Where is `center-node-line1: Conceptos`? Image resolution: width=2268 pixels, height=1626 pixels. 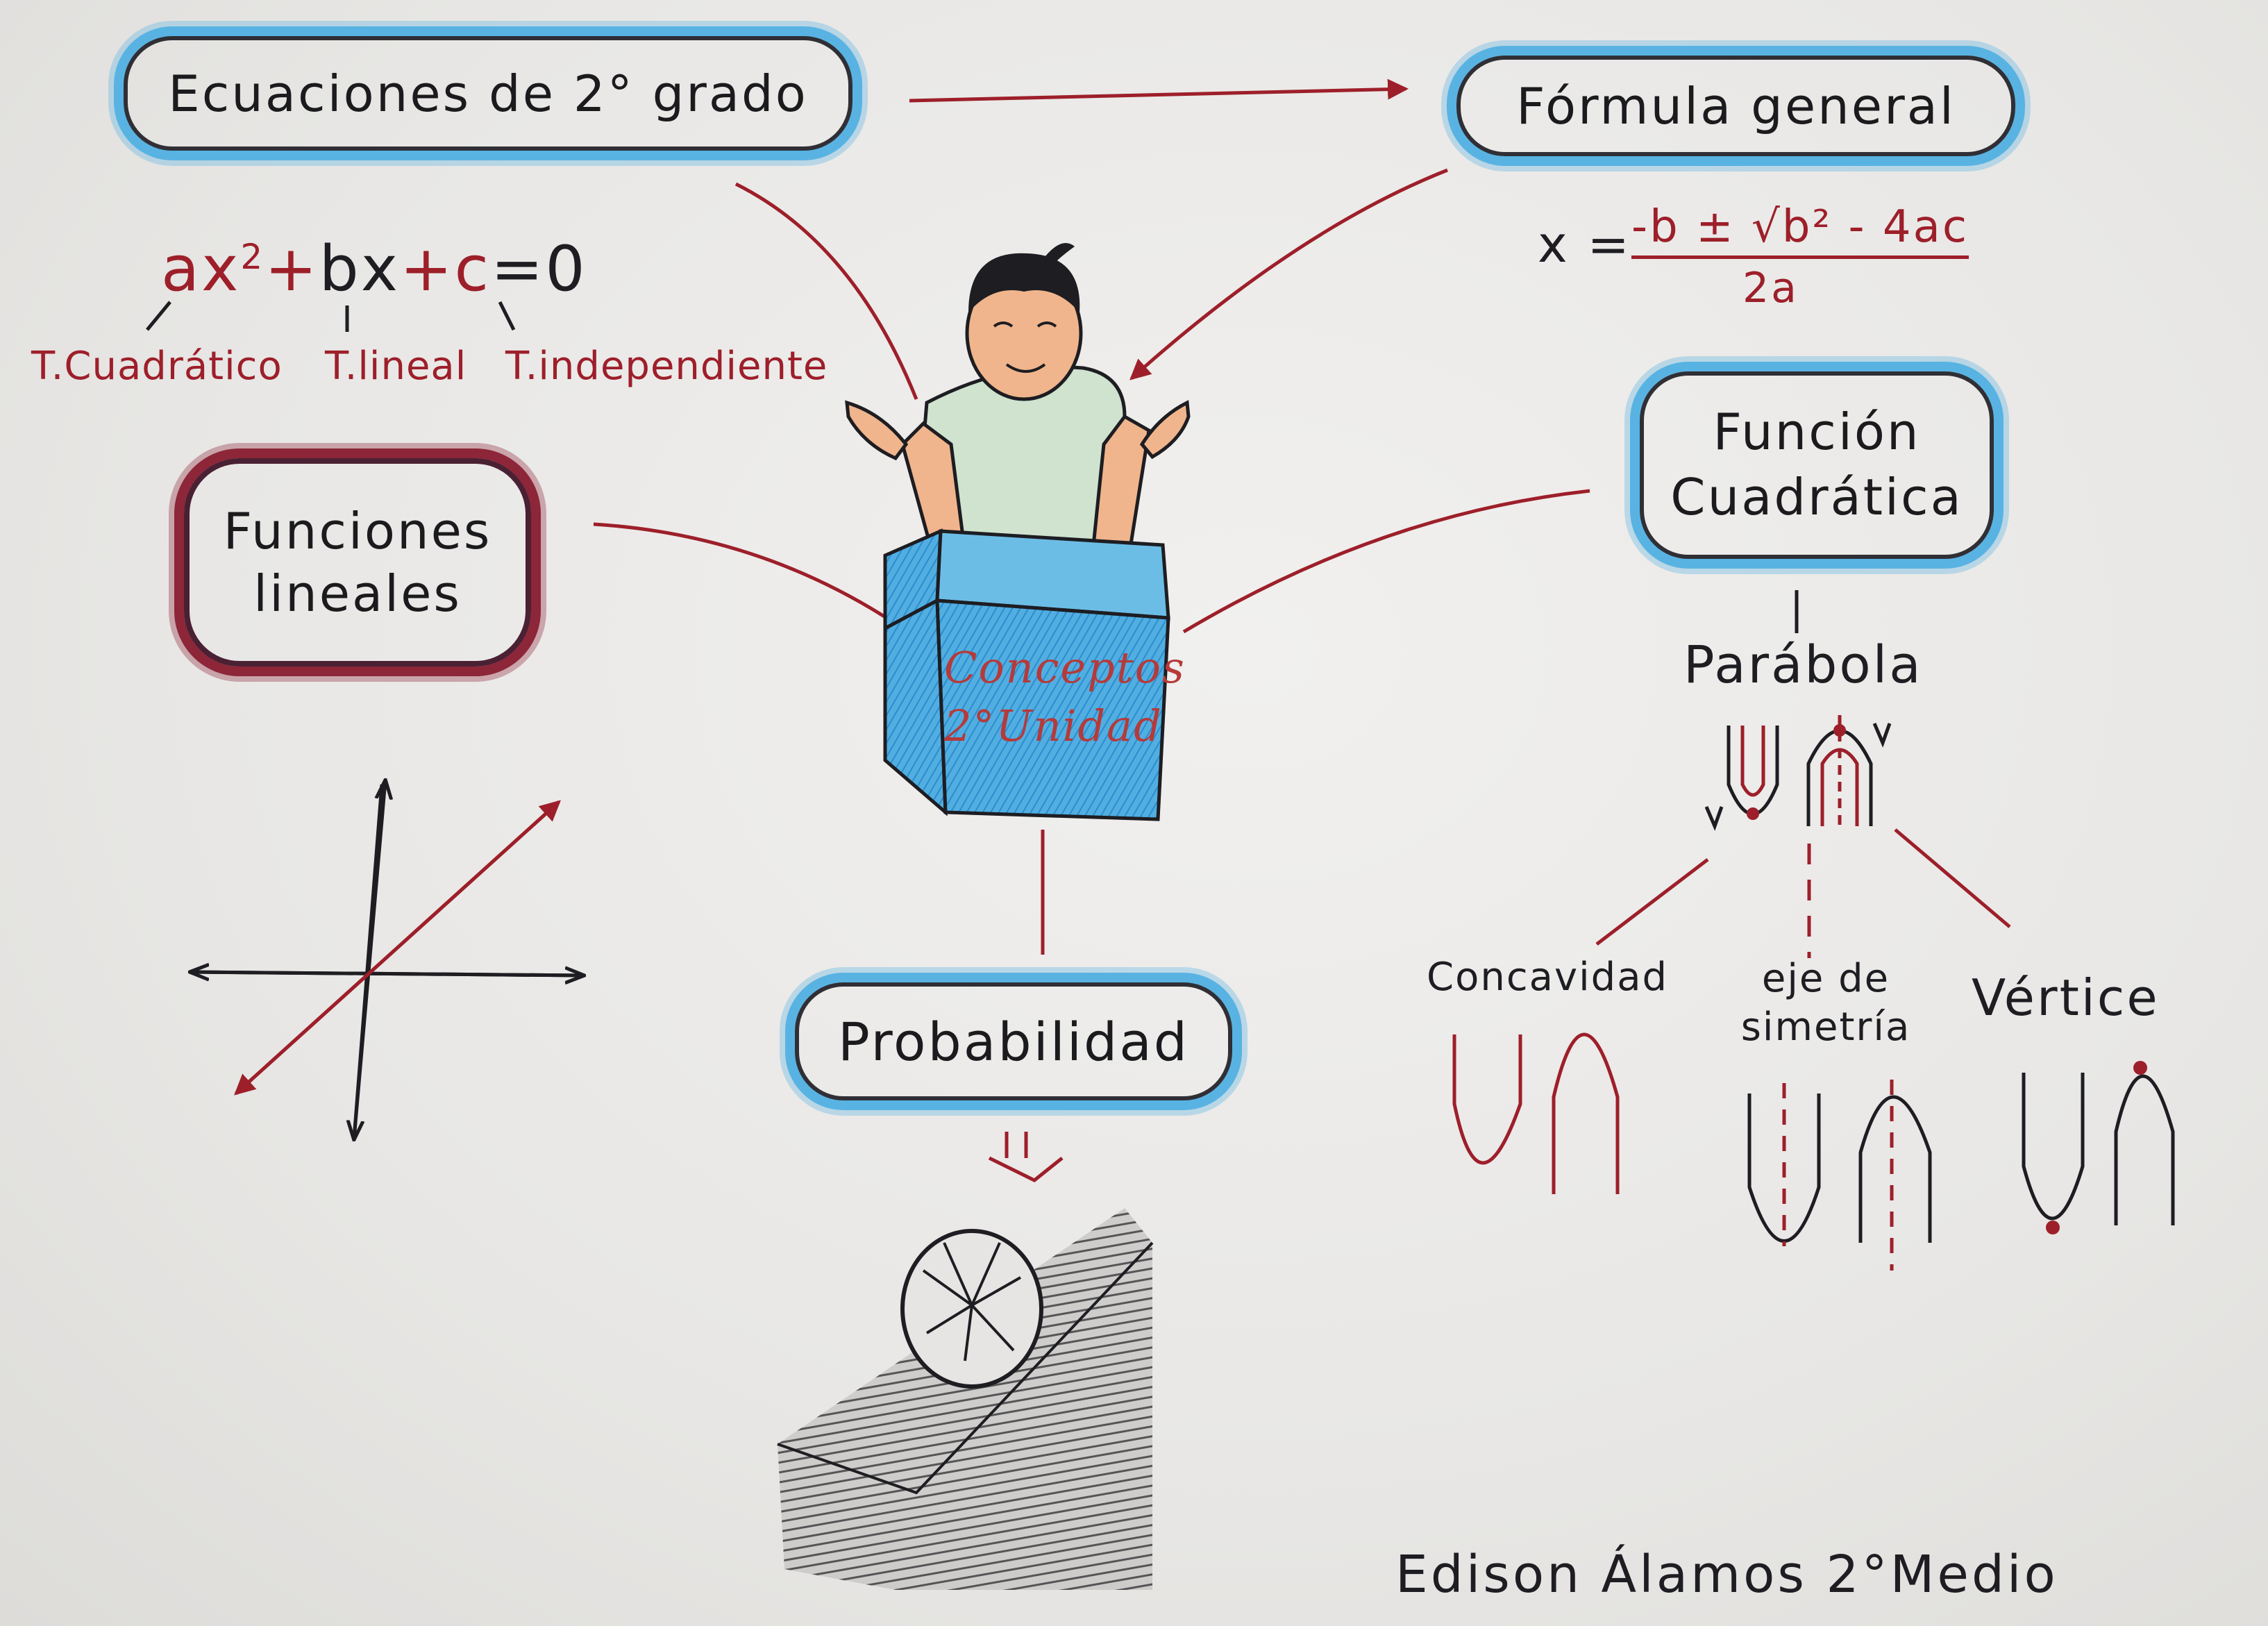 center-node-line1: Conceptos is located at coordinates (1065, 667).